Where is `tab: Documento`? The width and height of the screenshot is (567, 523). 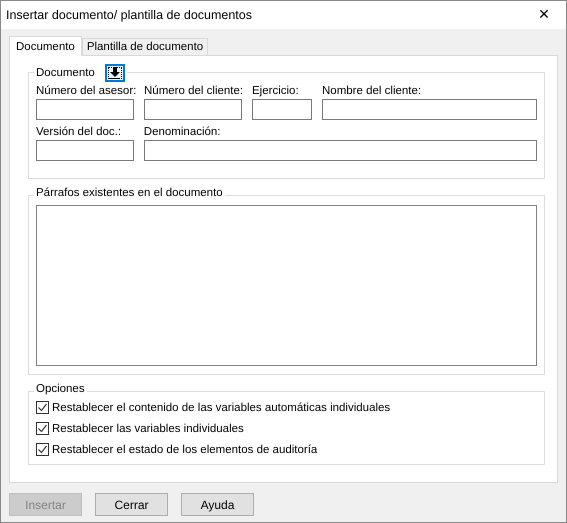 tab: Documento is located at coordinates (45, 46).